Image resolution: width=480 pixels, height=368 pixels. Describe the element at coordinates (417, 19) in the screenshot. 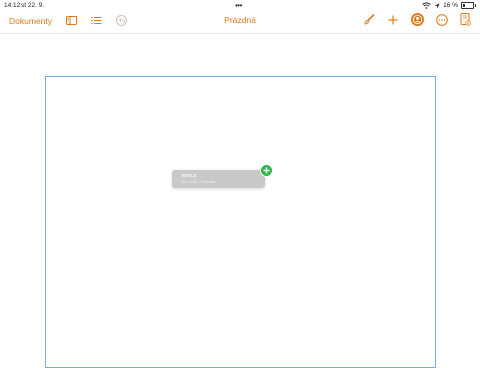

I see `collaborate-icon` at that location.